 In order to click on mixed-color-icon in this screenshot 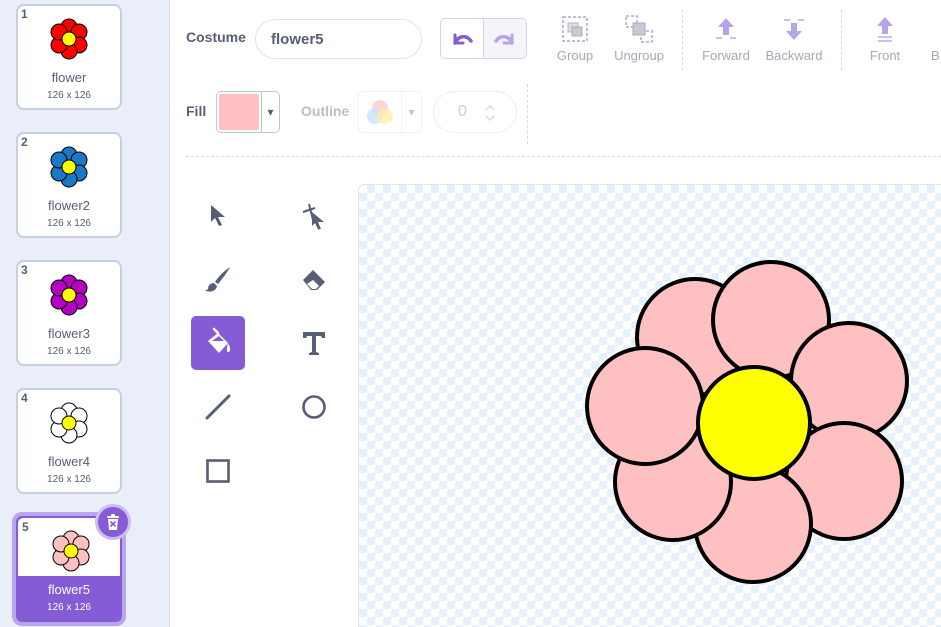, I will do `click(380, 112)`.